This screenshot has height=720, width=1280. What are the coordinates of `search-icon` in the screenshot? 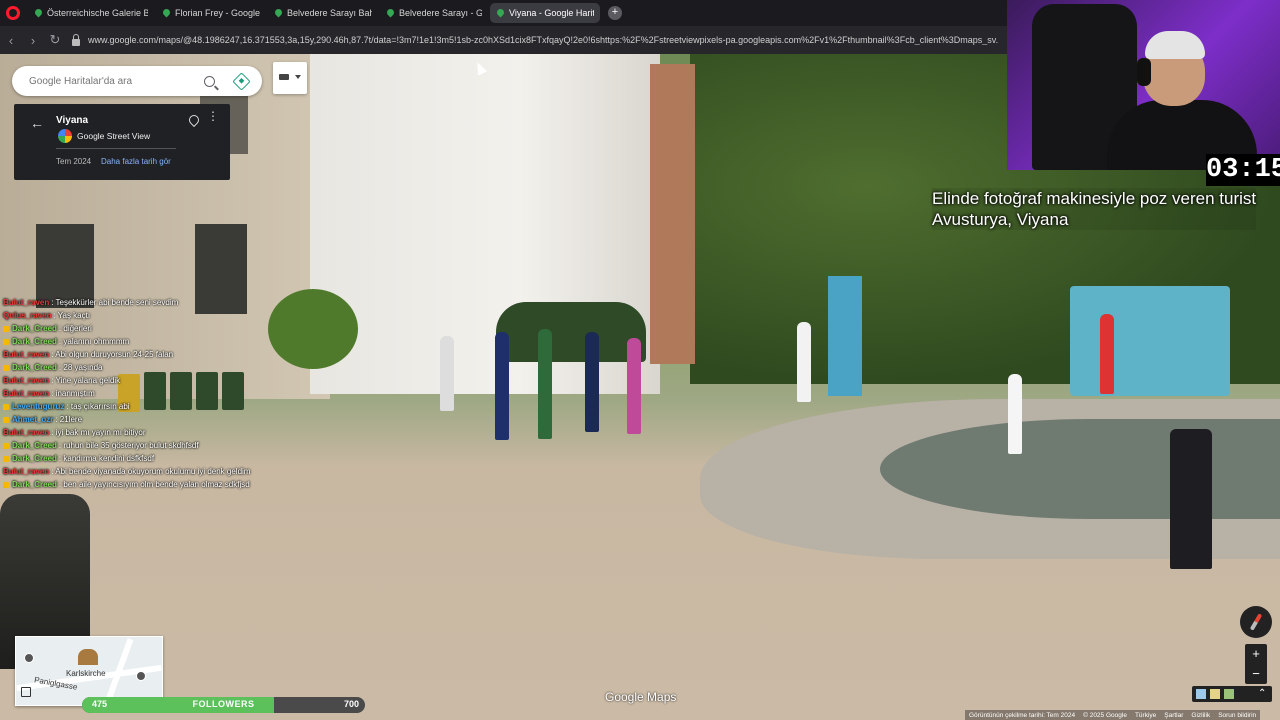 It's located at (209, 81).